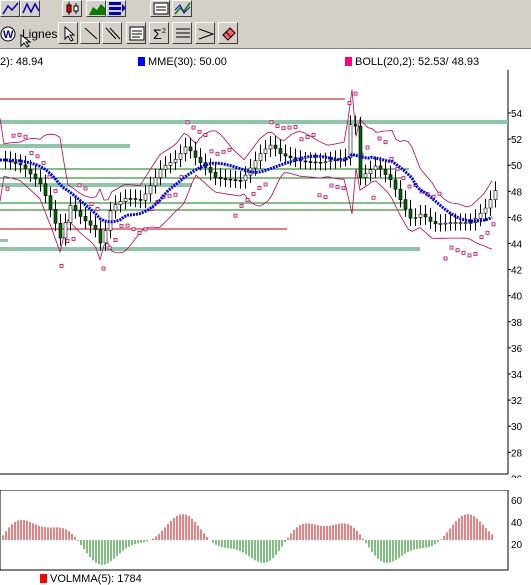  What do you see at coordinates (517, 427) in the screenshot?
I see `price-tick-label: 30` at bounding box center [517, 427].